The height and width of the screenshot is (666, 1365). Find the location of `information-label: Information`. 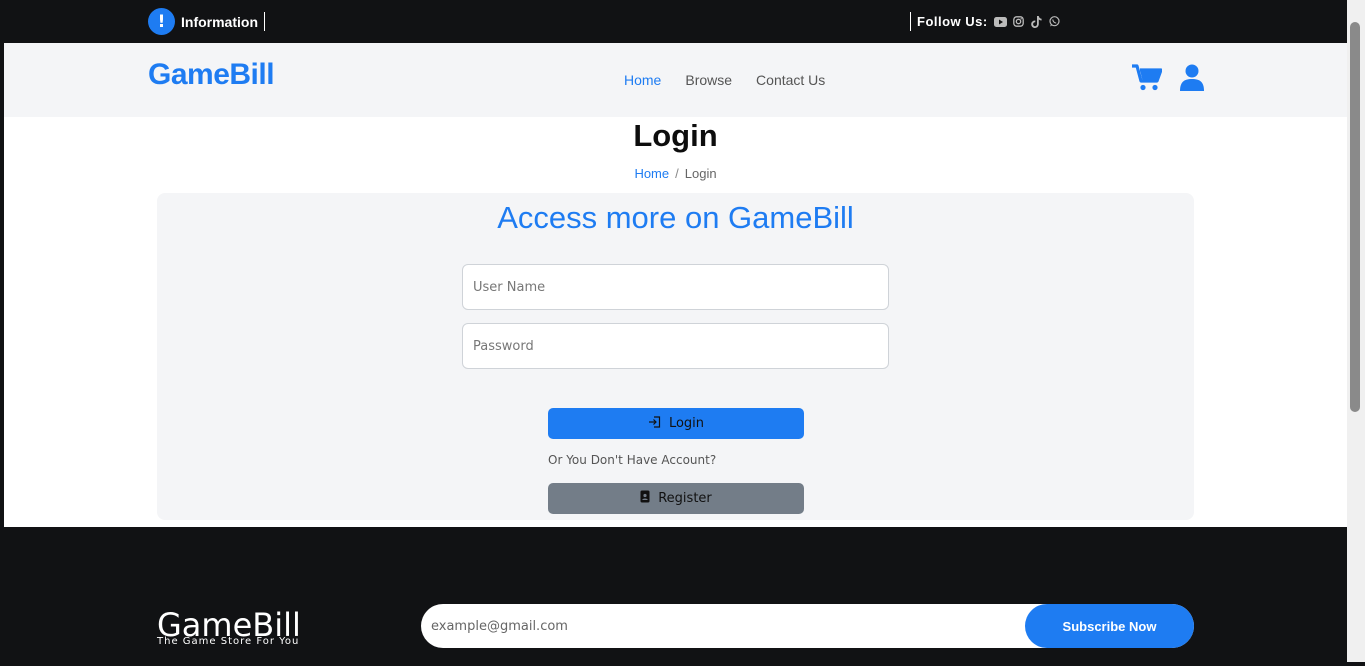

information-label: Information is located at coordinates (219, 21).